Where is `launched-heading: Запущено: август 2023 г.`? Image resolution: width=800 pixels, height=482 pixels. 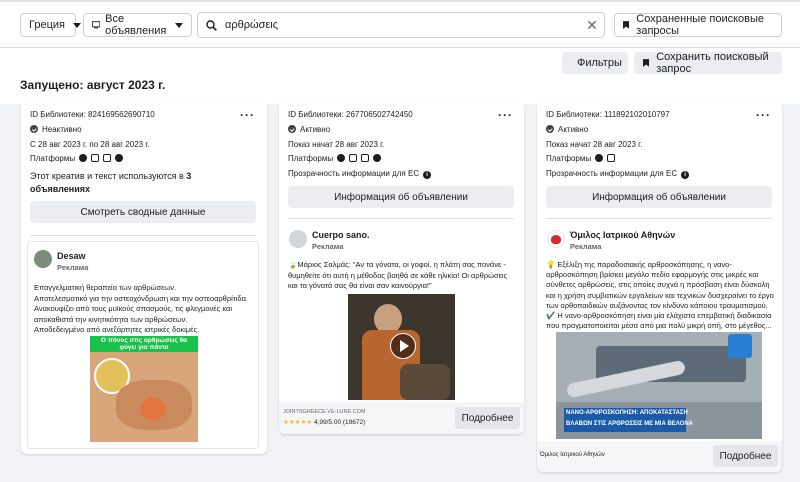 launched-heading: Запущено: август 2023 г. is located at coordinates (93, 85).